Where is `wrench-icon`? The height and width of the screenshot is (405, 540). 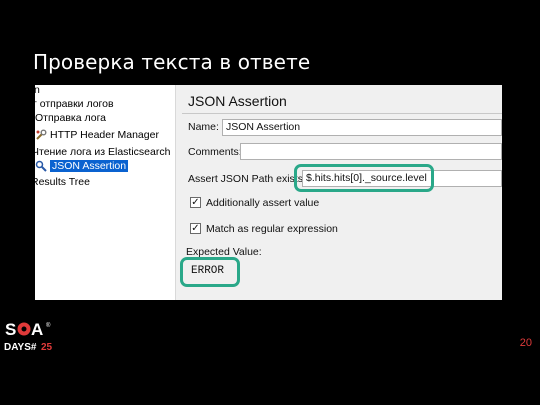
wrench-icon is located at coordinates (41, 135).